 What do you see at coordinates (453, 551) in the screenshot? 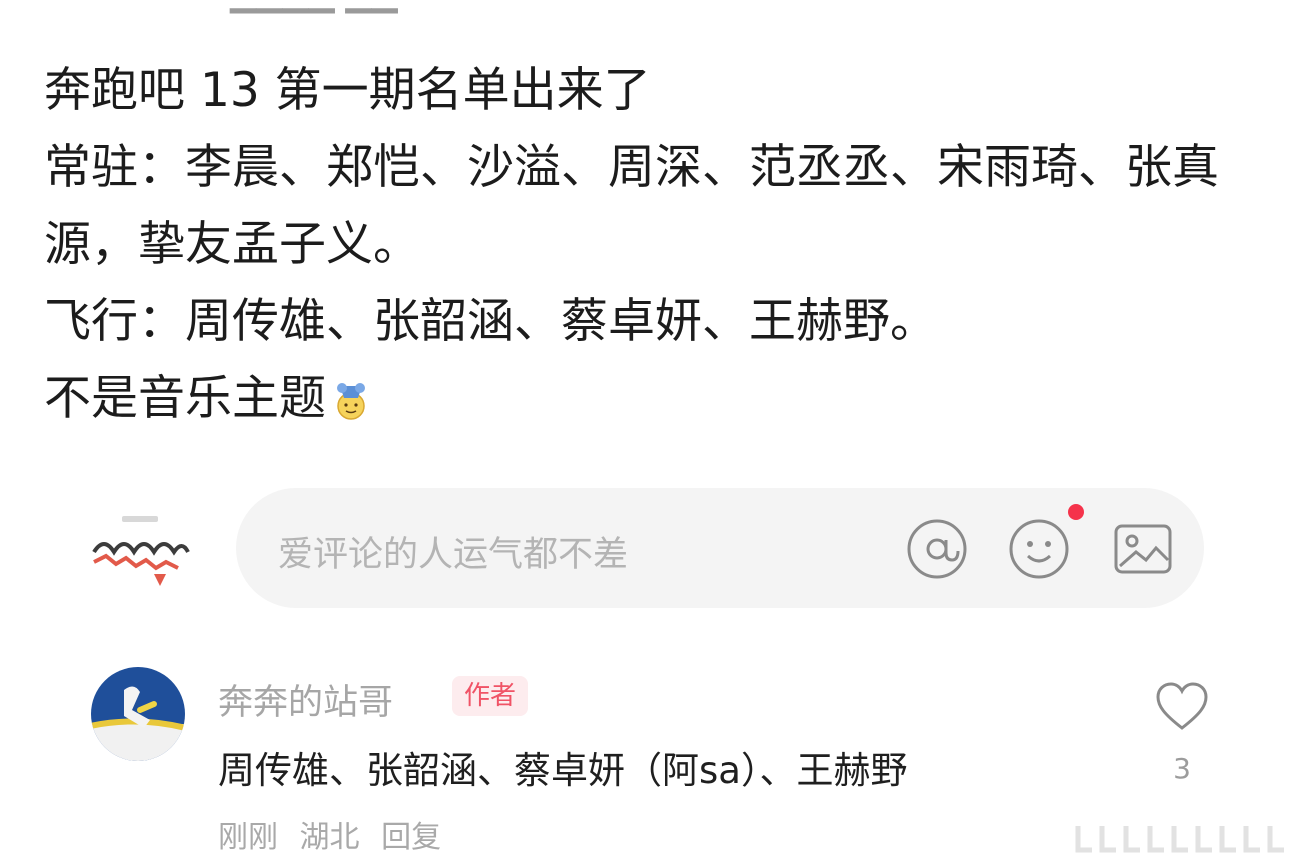
I see `comment-input-placeholder: 爱评论的人运气都不差` at bounding box center [453, 551].